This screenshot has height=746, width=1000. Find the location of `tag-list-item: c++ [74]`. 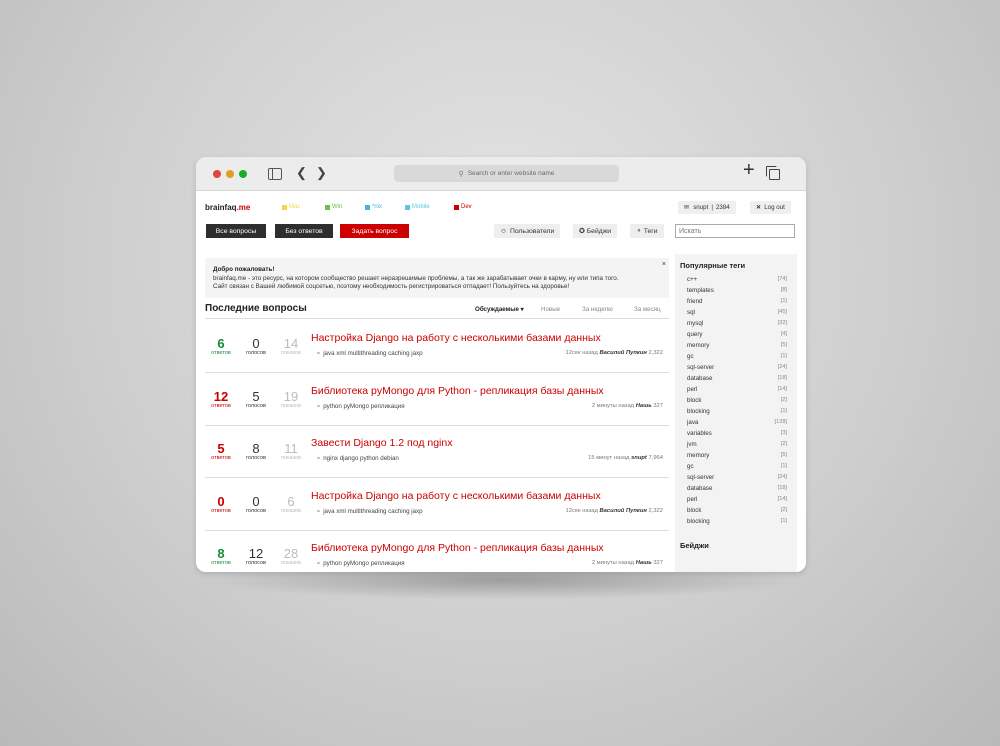

tag-list-item: c++ [74] is located at coordinates (737, 281).